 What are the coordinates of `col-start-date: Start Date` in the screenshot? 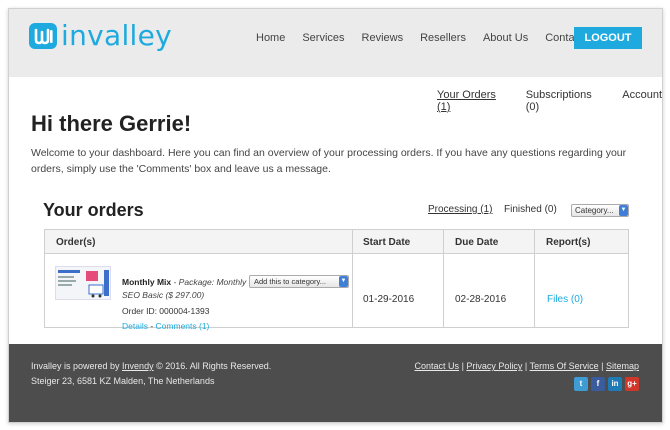 It's located at (387, 242).